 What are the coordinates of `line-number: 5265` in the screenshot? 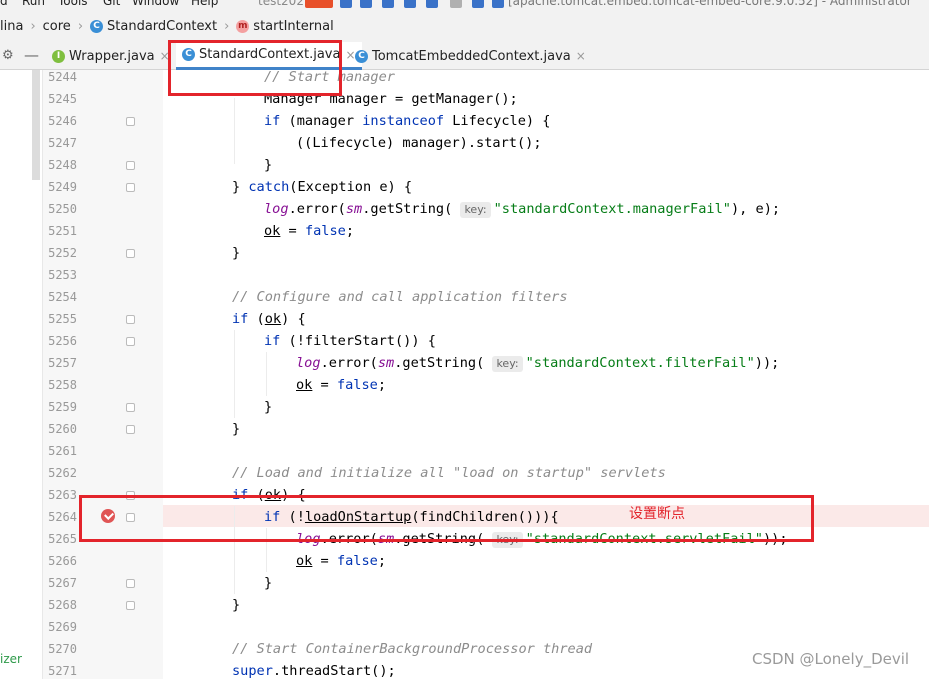 It's located at (62, 539).